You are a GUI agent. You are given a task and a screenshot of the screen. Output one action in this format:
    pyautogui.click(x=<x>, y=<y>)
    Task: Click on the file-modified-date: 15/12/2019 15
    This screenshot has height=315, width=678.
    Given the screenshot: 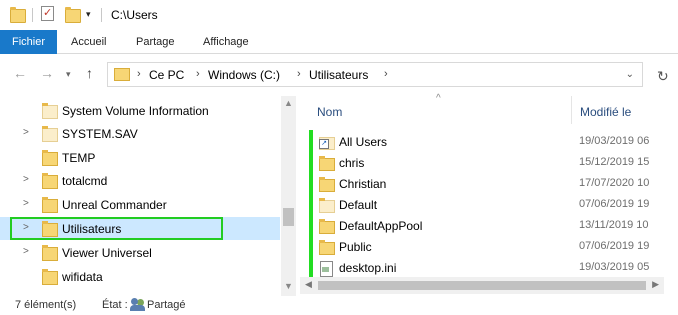 What is the action you would take?
    pyautogui.click(x=614, y=162)
    